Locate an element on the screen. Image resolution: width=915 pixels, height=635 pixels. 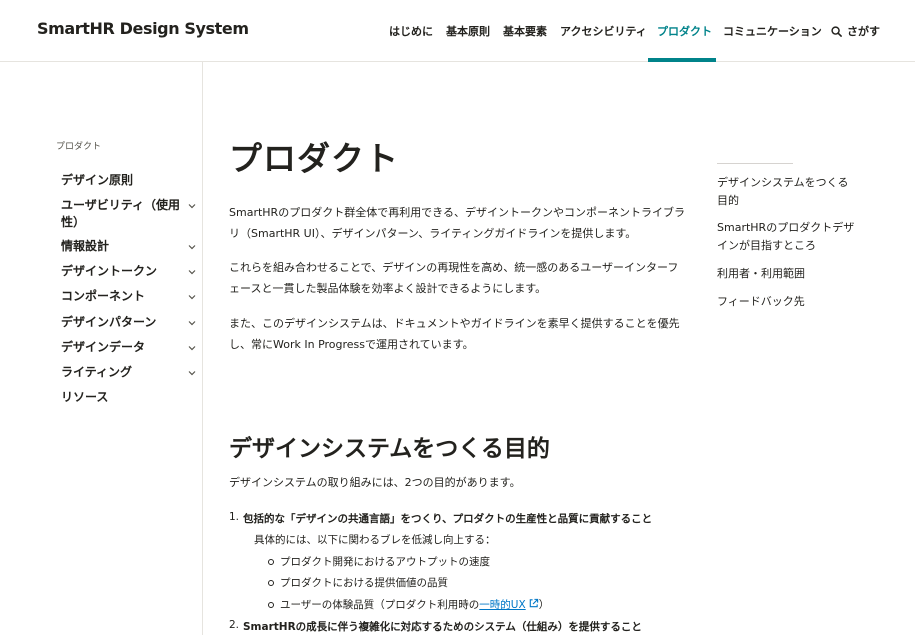
toc-divider is located at coordinates (755, 163).